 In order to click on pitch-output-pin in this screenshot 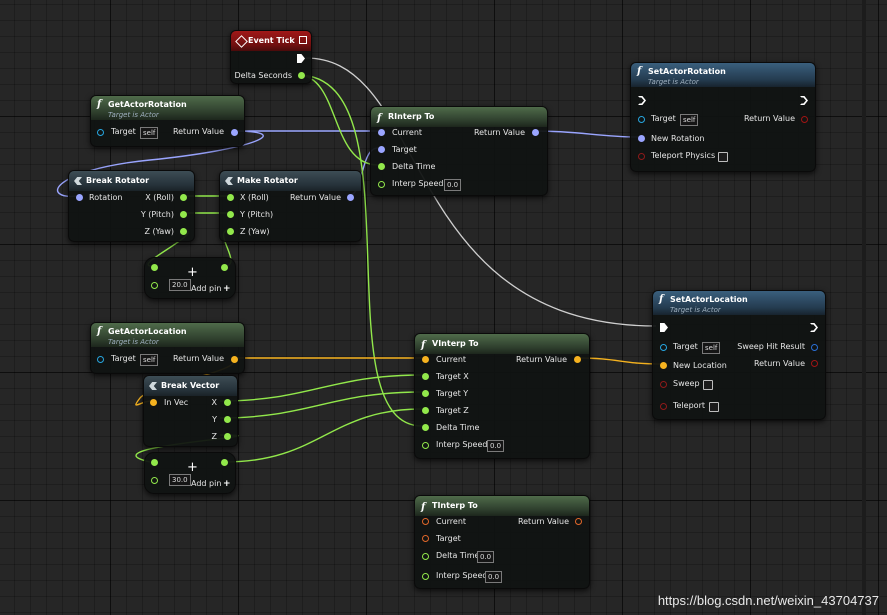, I will do `click(183, 214)`.